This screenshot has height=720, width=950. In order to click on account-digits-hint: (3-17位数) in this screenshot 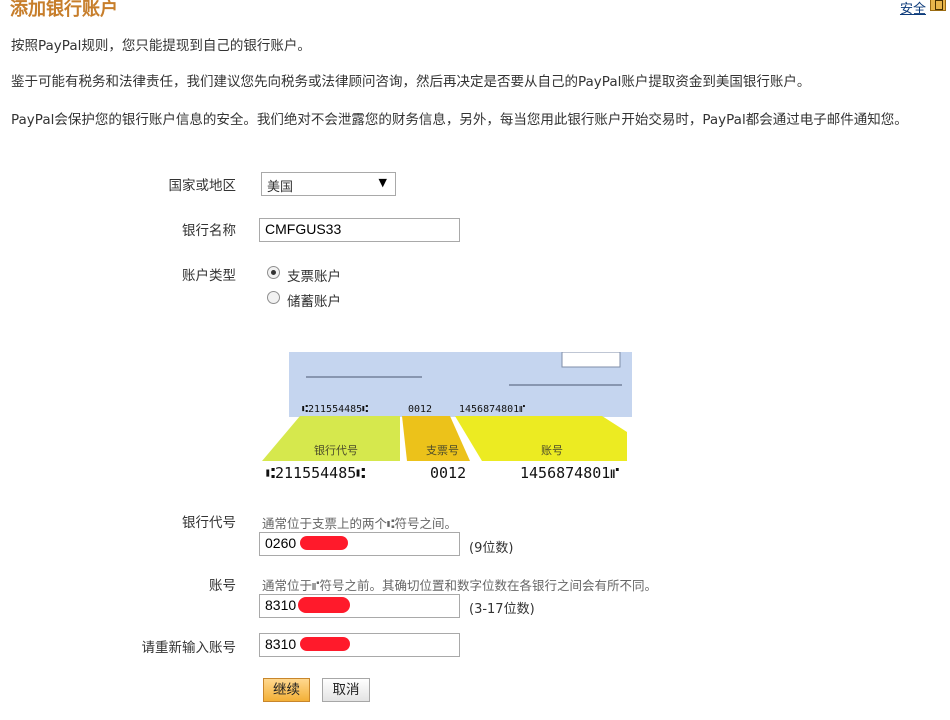, I will do `click(502, 609)`.